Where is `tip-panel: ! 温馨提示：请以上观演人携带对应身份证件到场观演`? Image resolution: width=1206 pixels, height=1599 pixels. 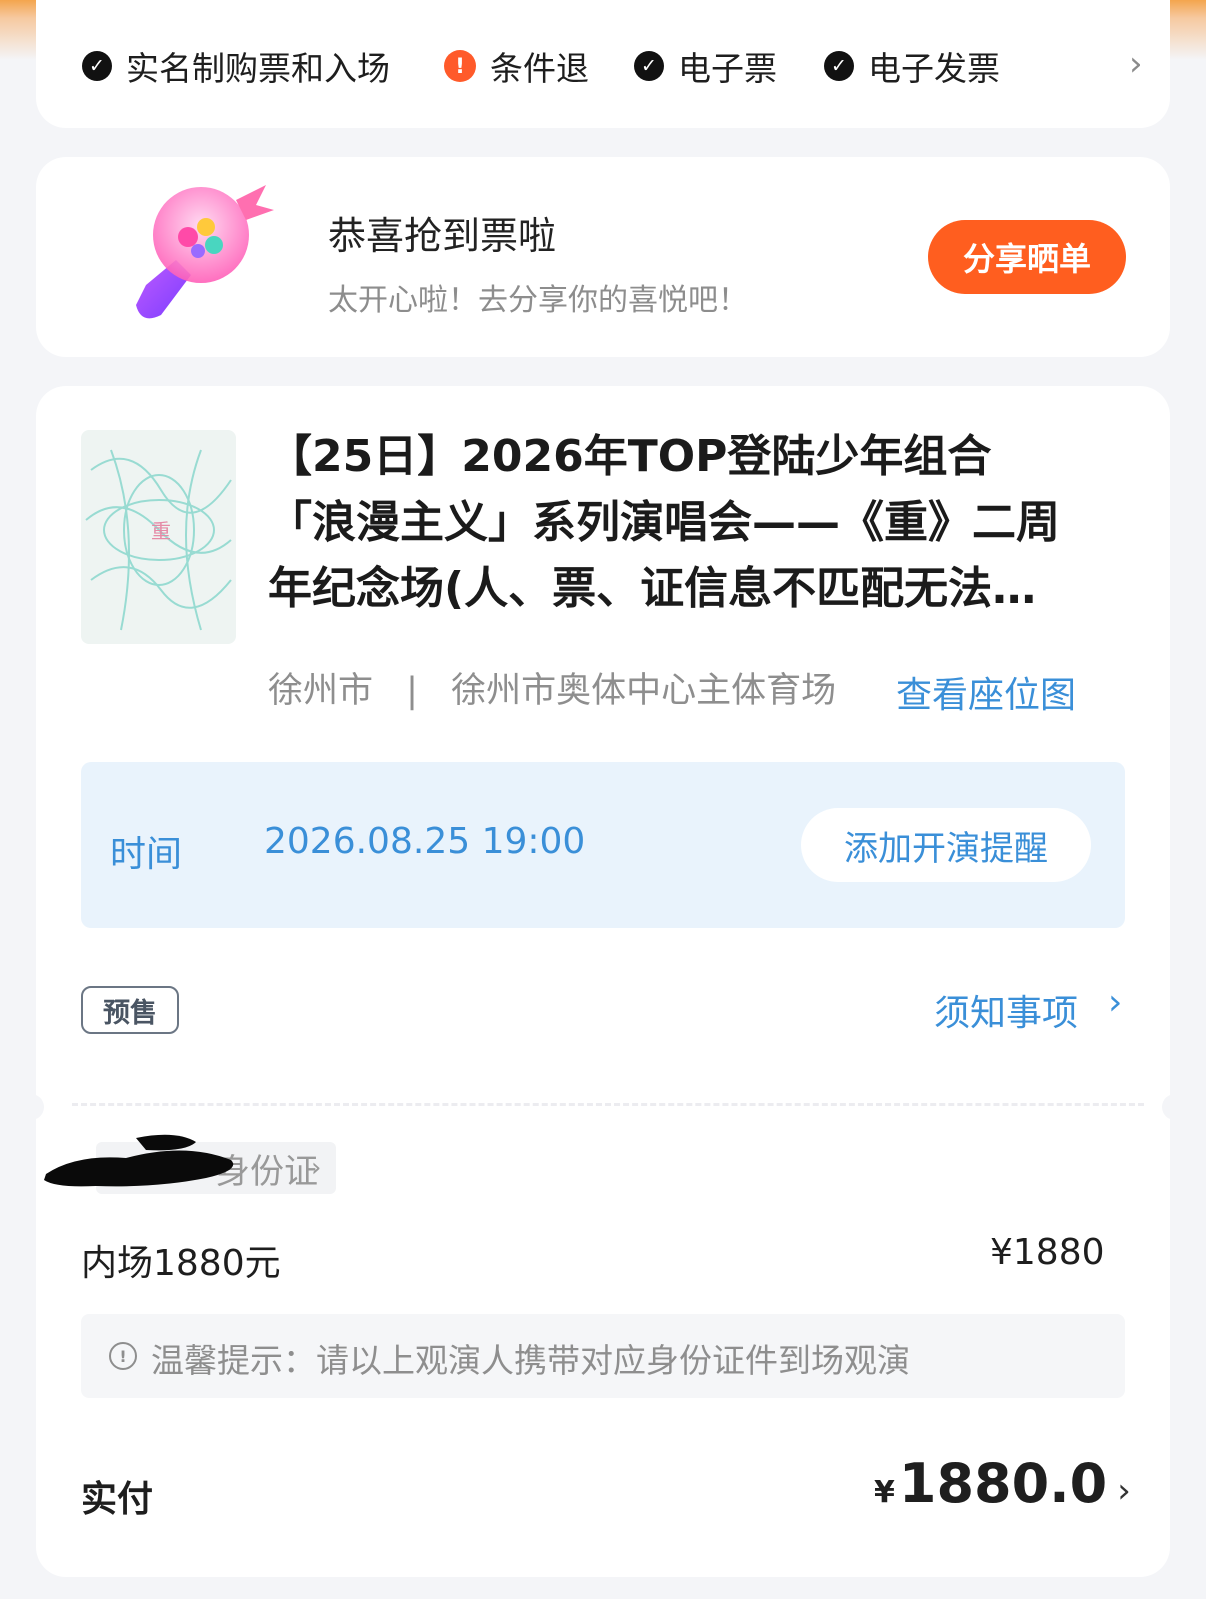
tip-panel: ! 温馨提示：请以上观演人携带对应身份证件到场观演 is located at coordinates (603, 1356).